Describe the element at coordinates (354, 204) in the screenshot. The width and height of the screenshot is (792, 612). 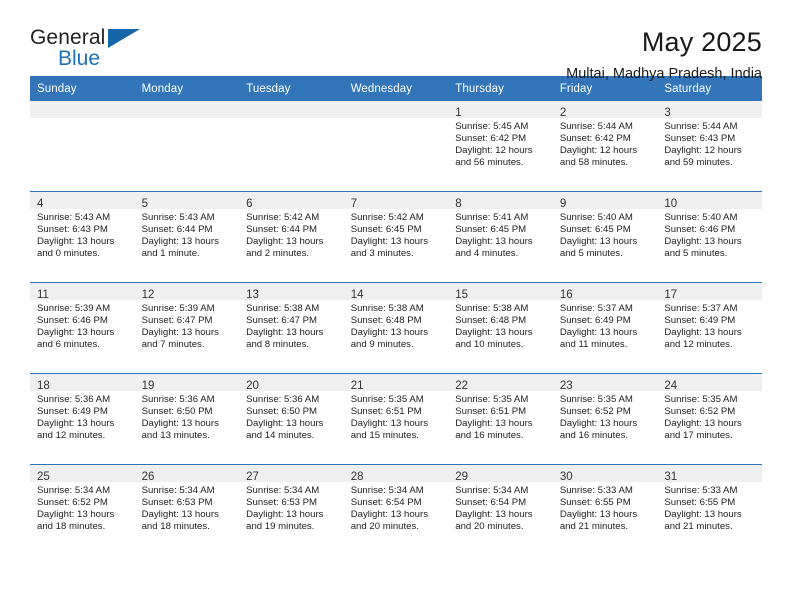
I see `day-number: 7` at that location.